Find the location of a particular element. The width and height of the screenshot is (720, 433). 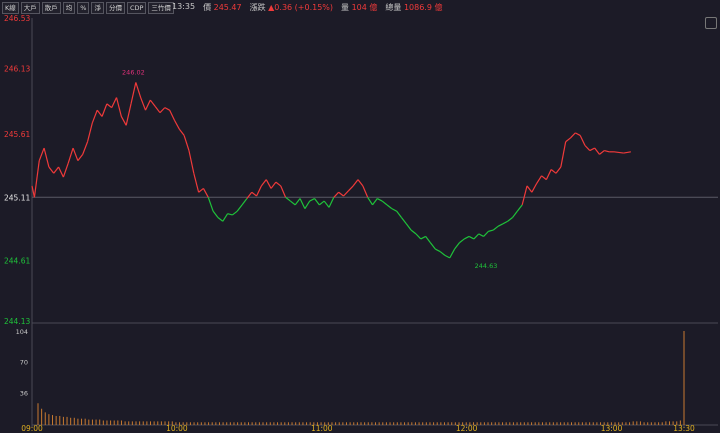

volume-tick-label: 36 is located at coordinates (24, 393).